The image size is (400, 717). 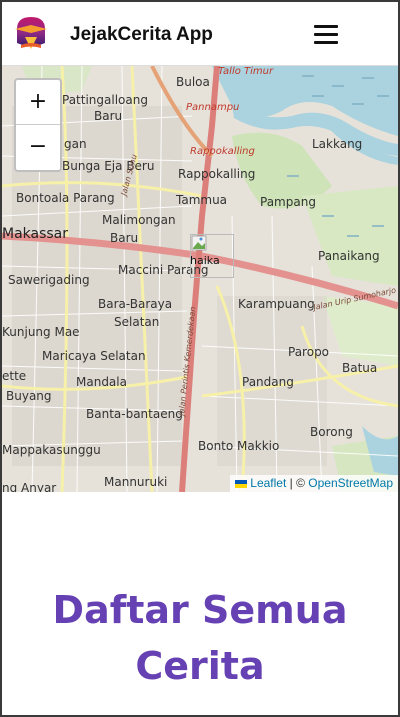 What do you see at coordinates (35, 234) in the screenshot?
I see `map-city-label: Makassar` at bounding box center [35, 234].